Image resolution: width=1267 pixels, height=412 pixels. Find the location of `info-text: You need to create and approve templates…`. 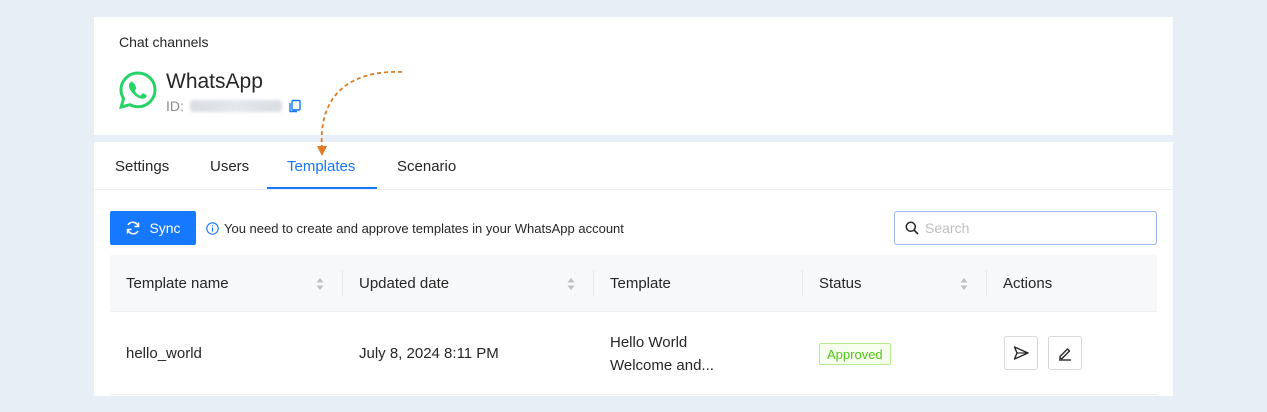

info-text: You need to create and approve templates… is located at coordinates (424, 228).